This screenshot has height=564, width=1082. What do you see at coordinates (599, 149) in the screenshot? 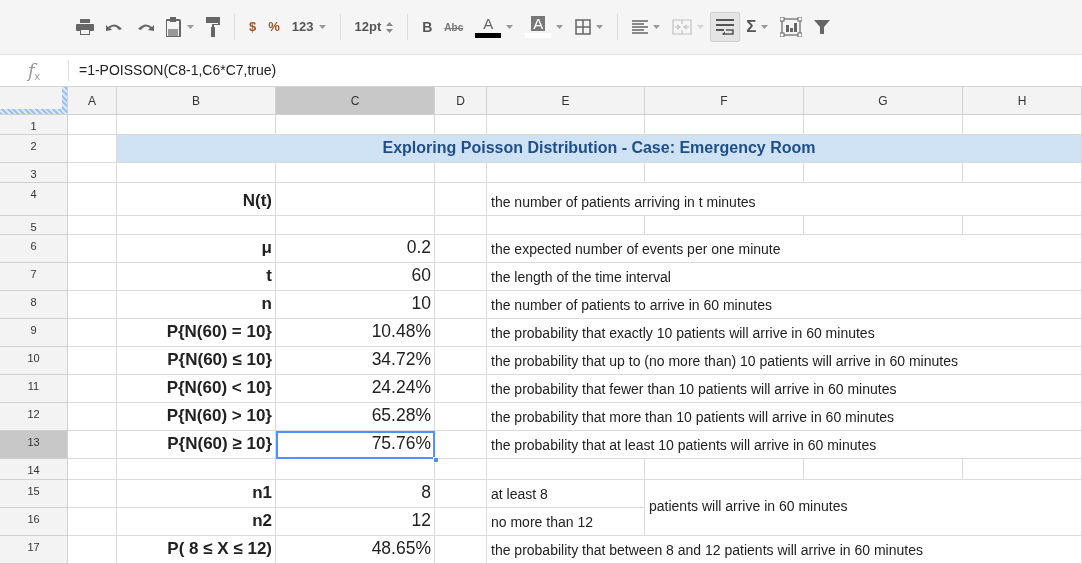
I see `sheet-title: Exploring Poisson Distribution - Case: Emergency Room` at bounding box center [599, 149].